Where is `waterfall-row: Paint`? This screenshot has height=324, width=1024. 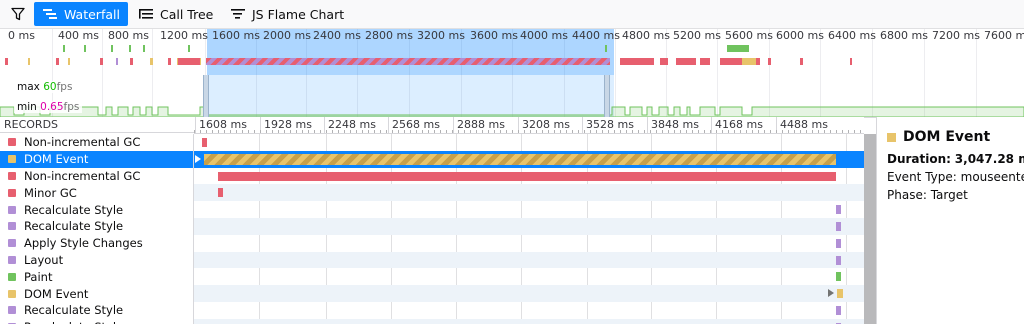
waterfall-row: Paint is located at coordinates (432, 277).